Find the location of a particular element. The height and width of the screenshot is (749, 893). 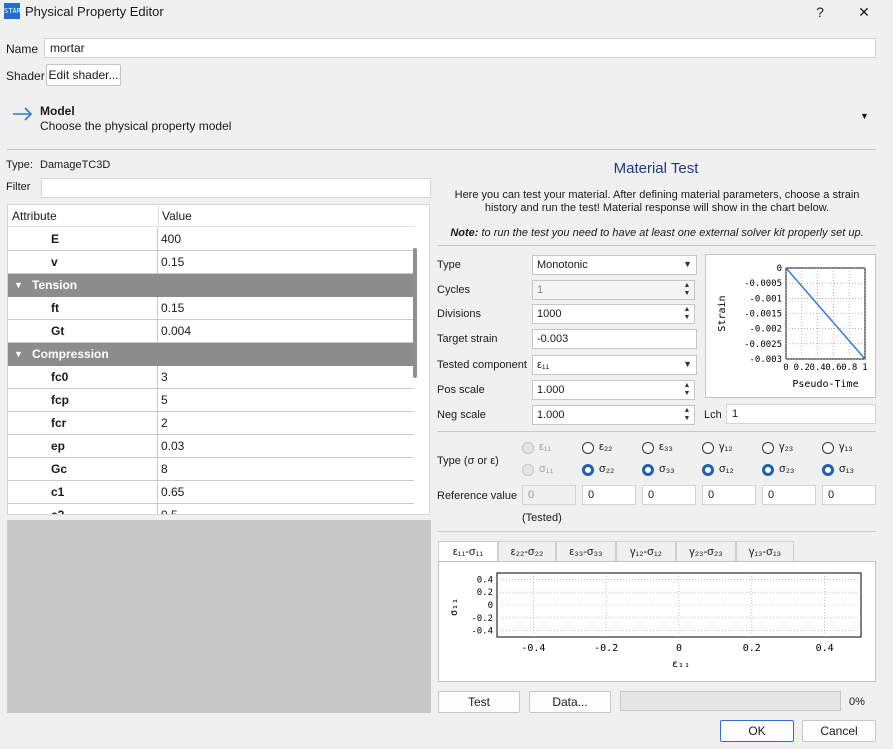

eps-radio-label: γ₁₂ is located at coordinates (726, 447).